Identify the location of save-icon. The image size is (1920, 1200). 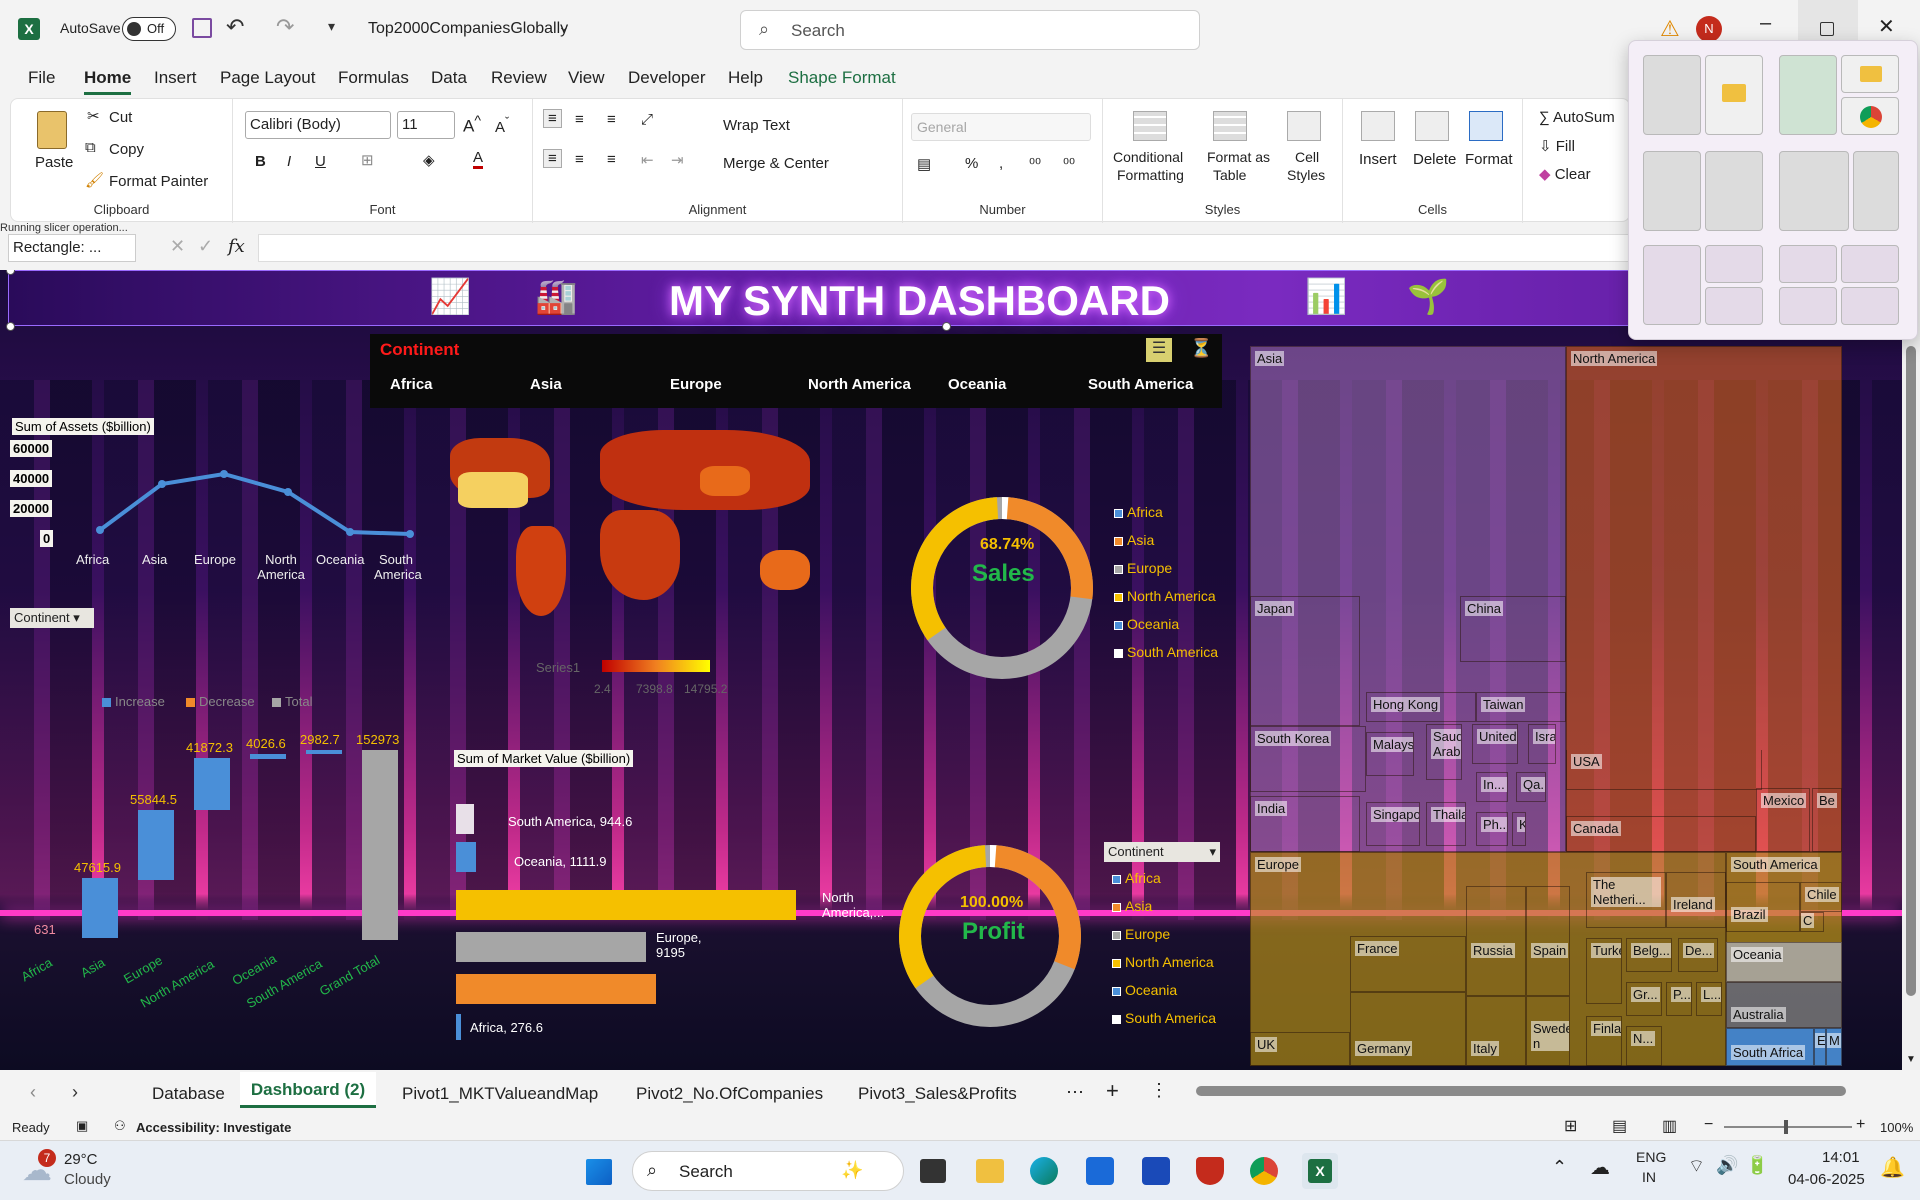
(202, 28).